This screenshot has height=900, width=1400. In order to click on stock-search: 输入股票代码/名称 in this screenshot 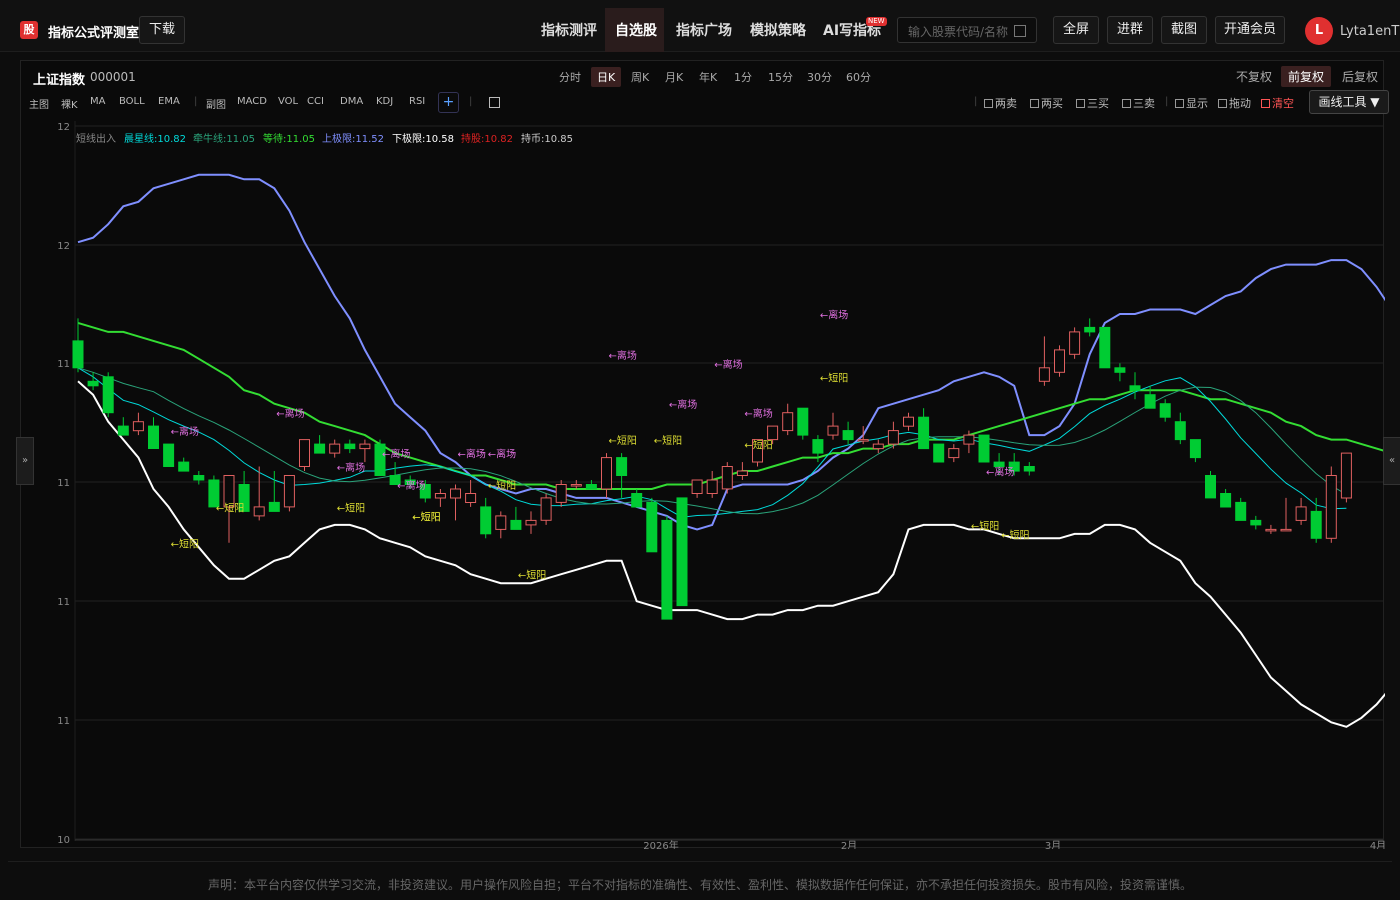, I will do `click(967, 30)`.